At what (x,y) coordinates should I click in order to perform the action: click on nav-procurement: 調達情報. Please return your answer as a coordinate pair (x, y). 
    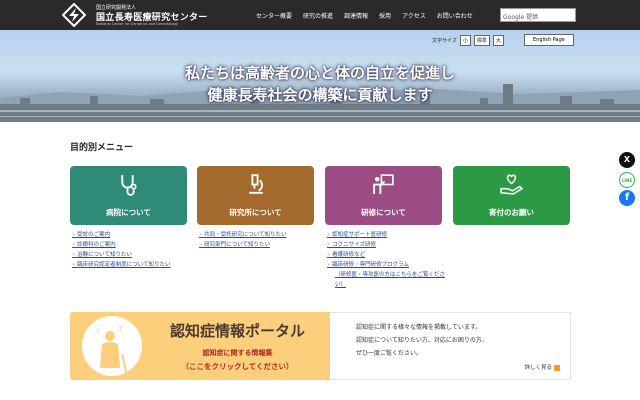
    Looking at the image, I should click on (356, 15).